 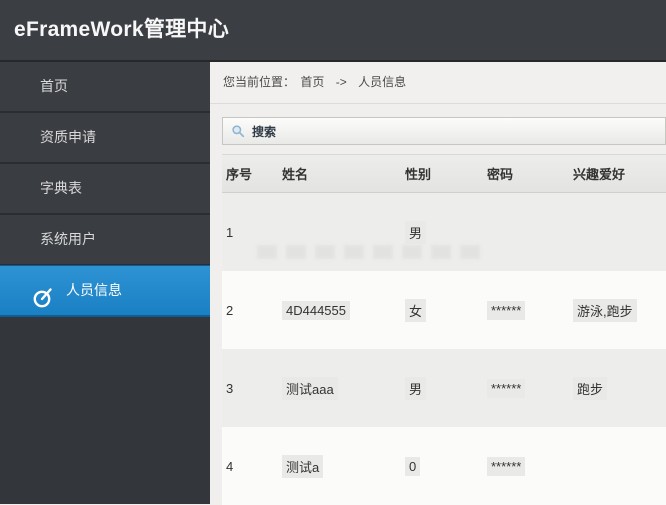 I want to click on table-row: 3 测试aaa 男 ****** 跑步, so click(x=444, y=388).